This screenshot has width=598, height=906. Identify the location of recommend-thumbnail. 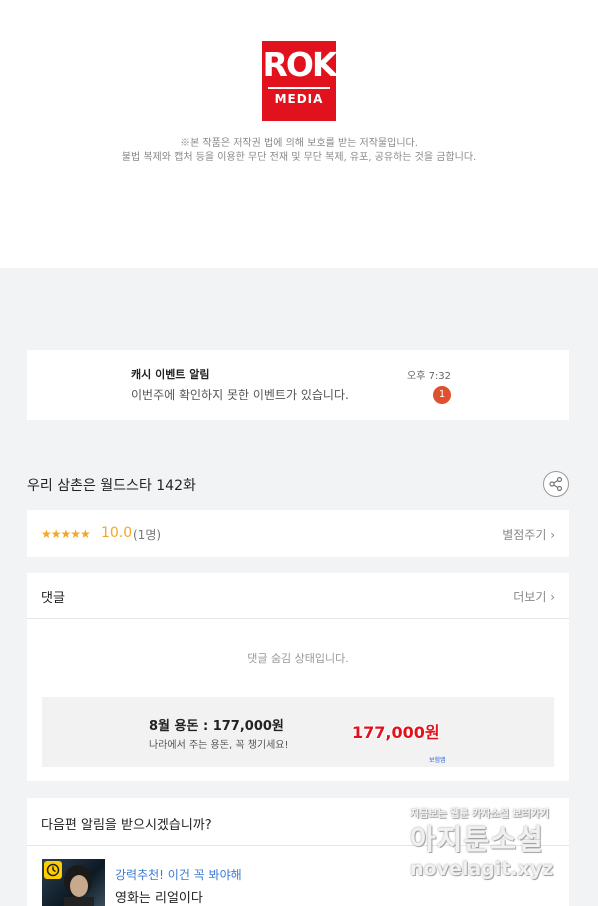
(73, 882).